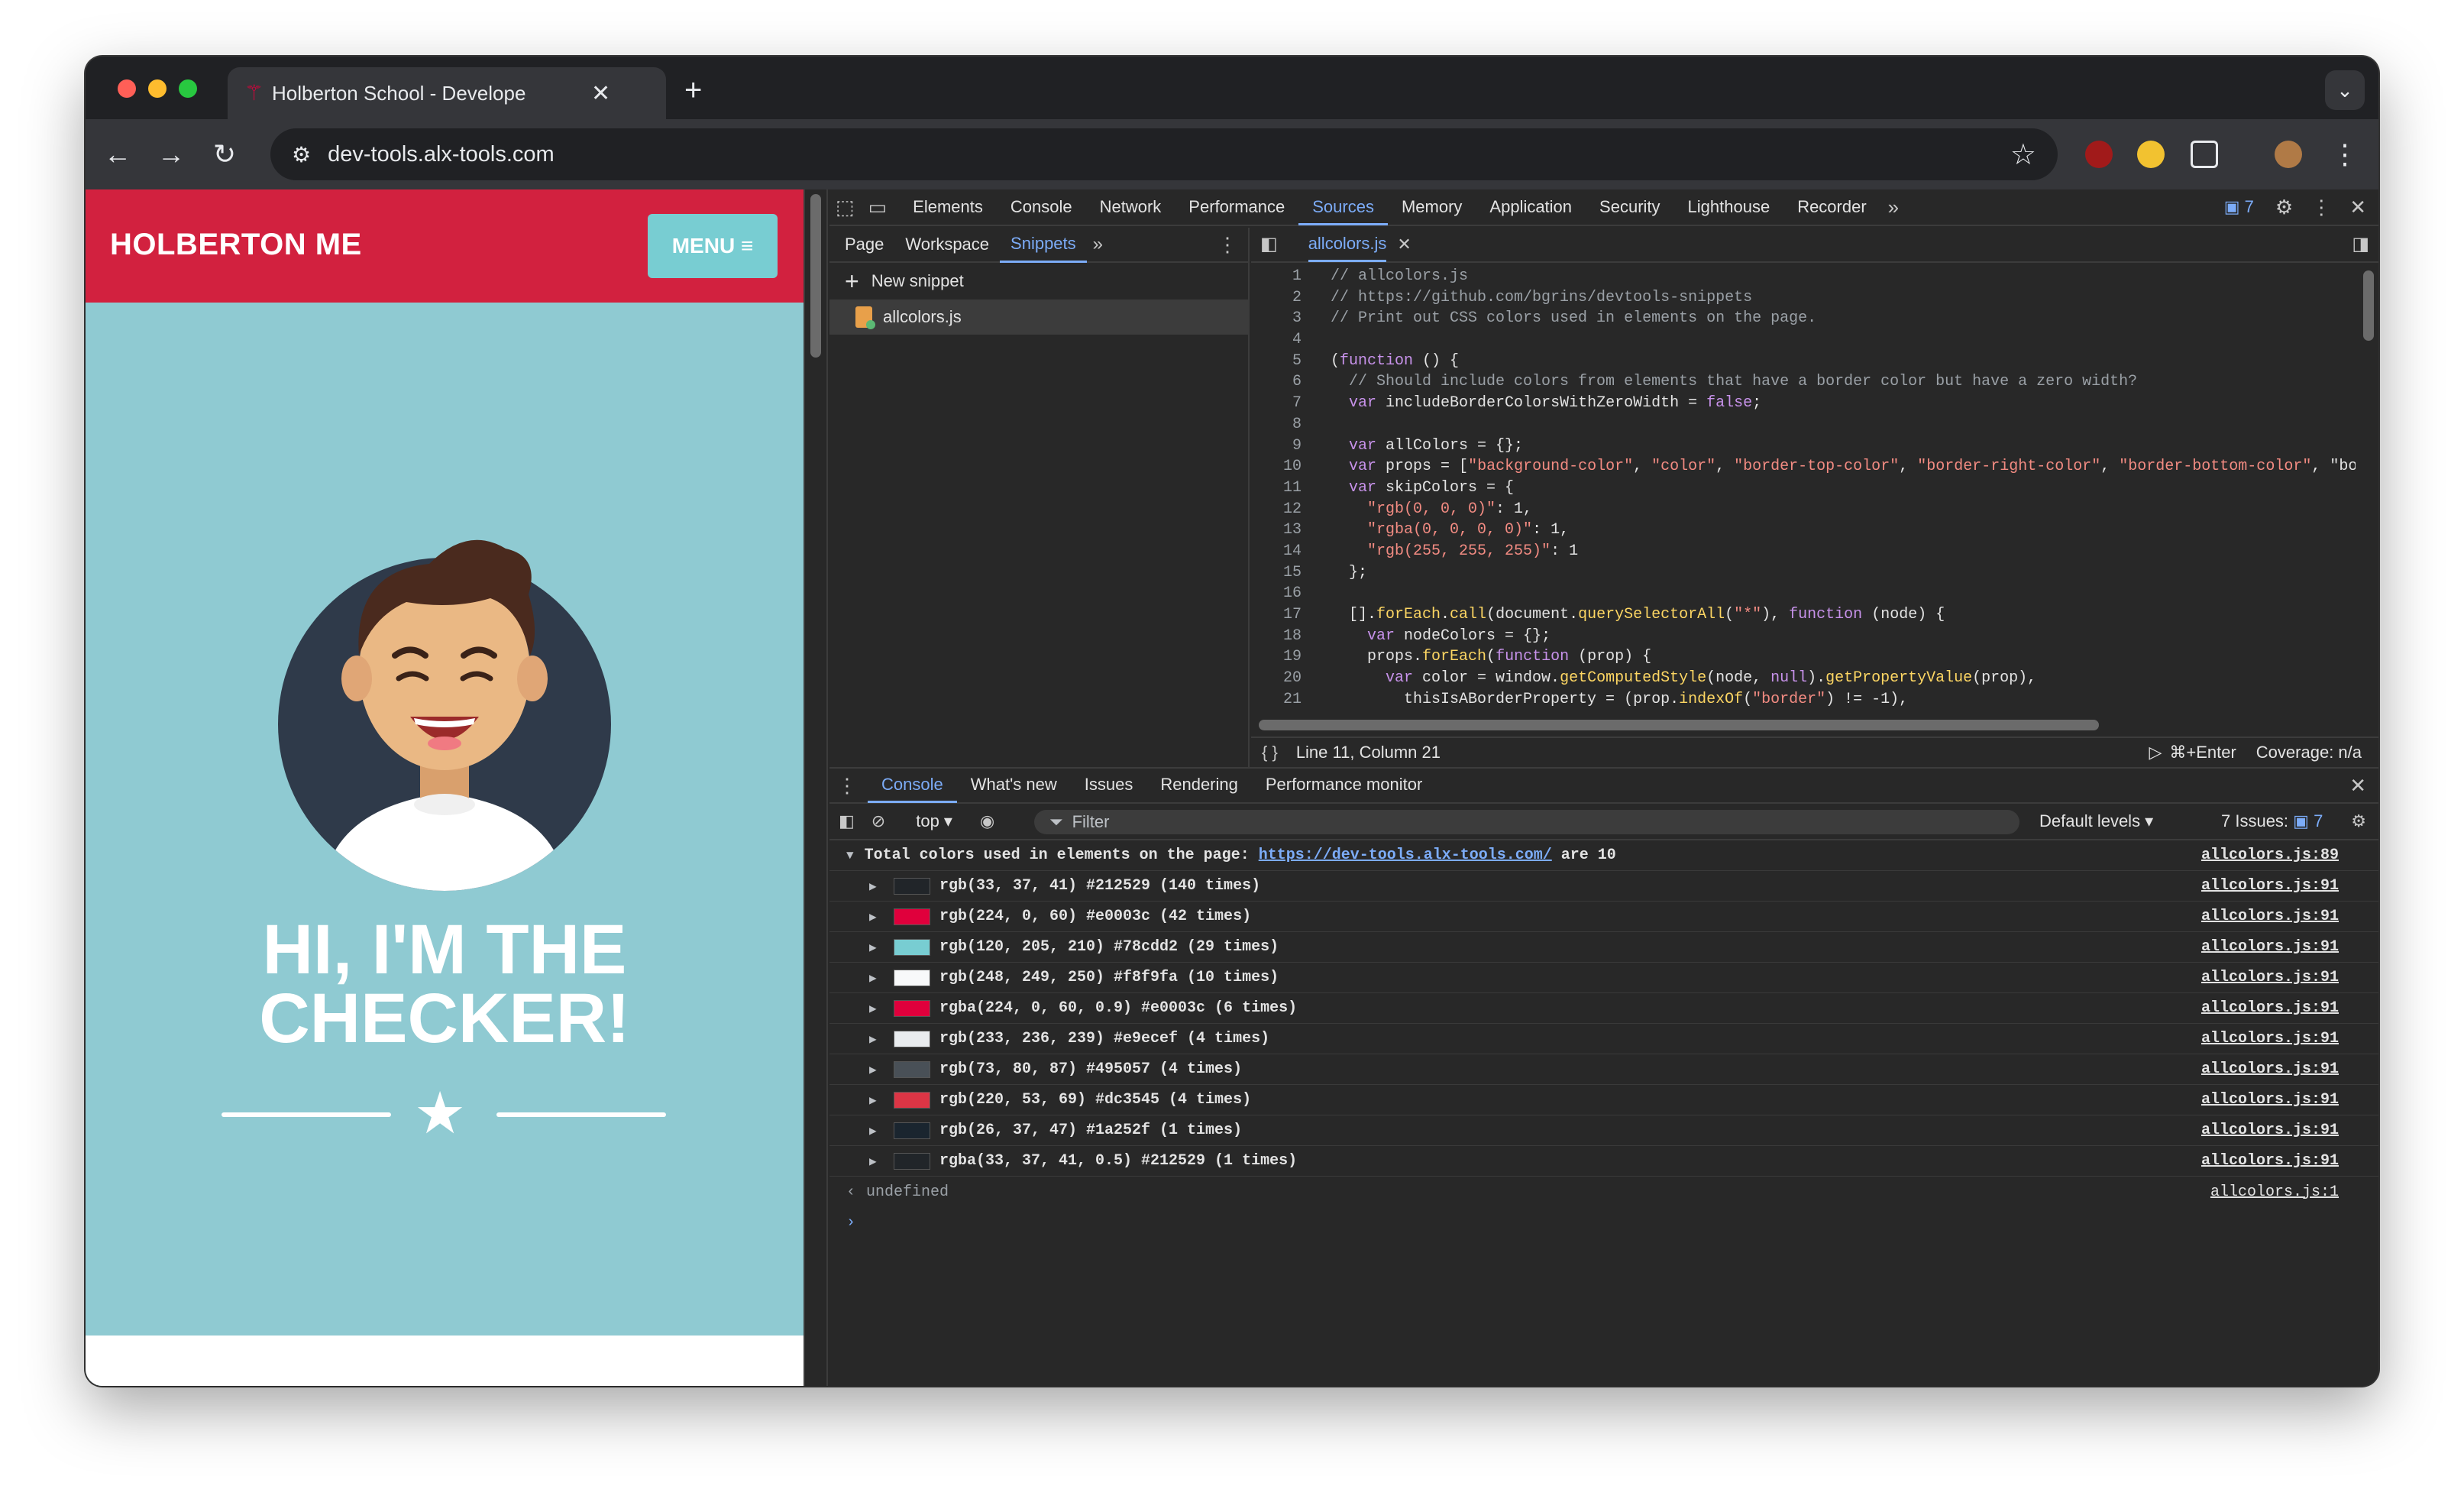 The width and height of the screenshot is (2464, 1499). What do you see at coordinates (1276, 594) in the screenshot?
I see `line-number: 16` at bounding box center [1276, 594].